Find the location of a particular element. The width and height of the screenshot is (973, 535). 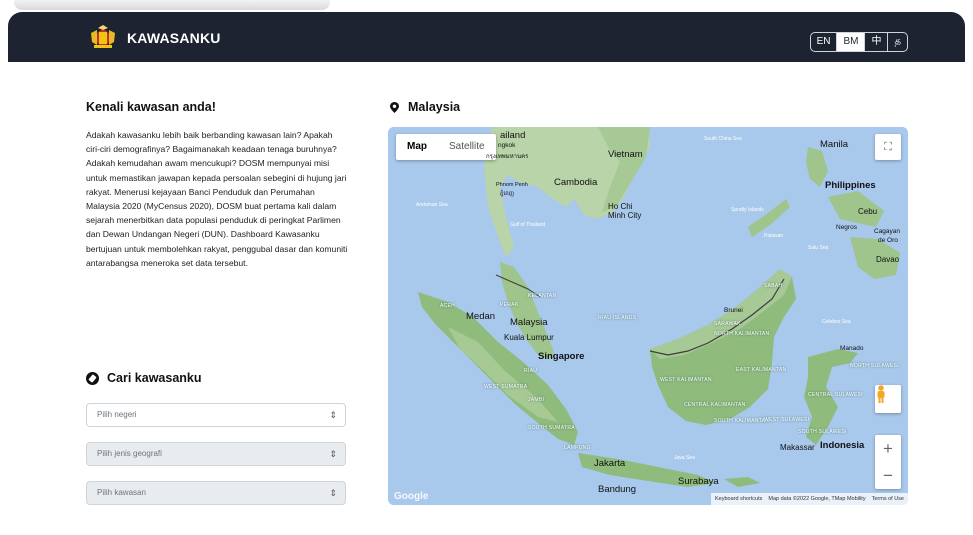

search-heading: Cari kawasanku is located at coordinates (144, 378).